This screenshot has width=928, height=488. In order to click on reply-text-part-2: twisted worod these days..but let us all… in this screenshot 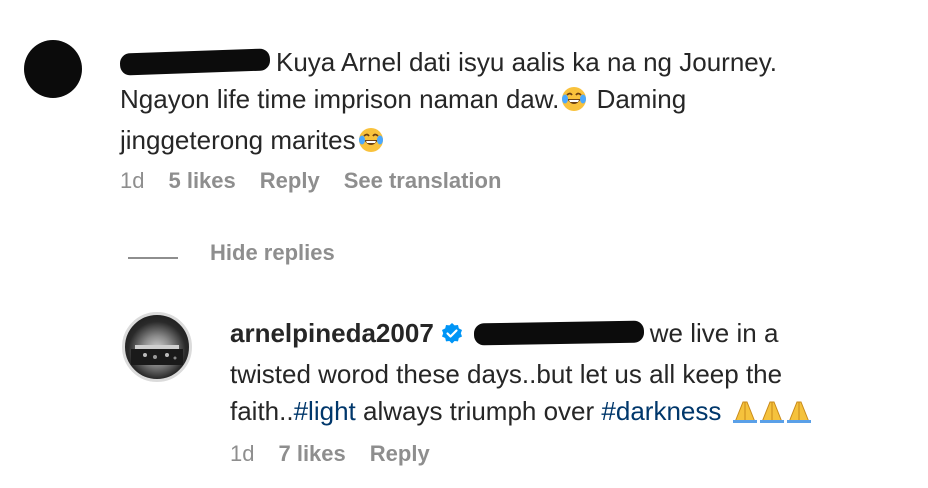, I will do `click(506, 374)`.